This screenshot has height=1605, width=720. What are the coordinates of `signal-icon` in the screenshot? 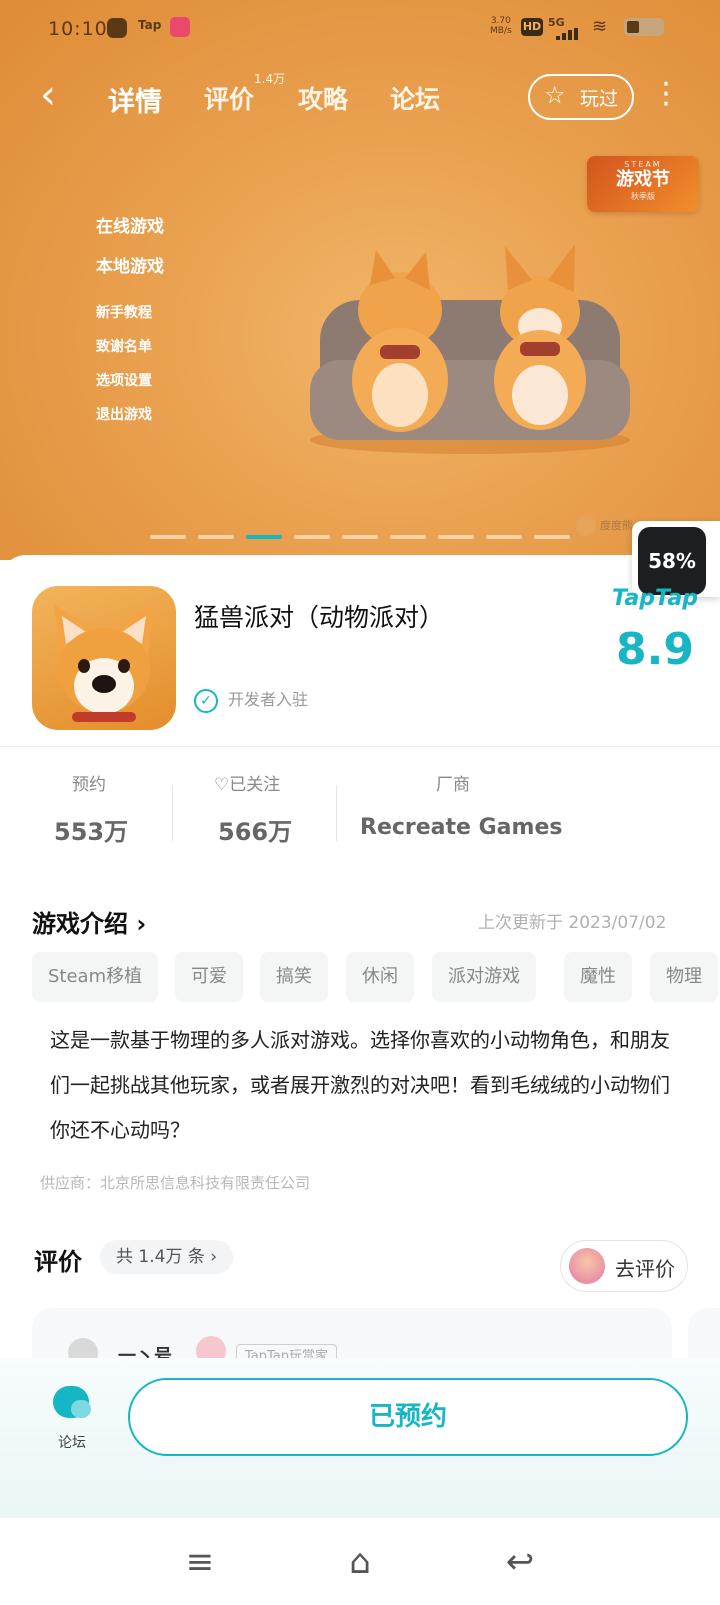 It's located at (569, 34).